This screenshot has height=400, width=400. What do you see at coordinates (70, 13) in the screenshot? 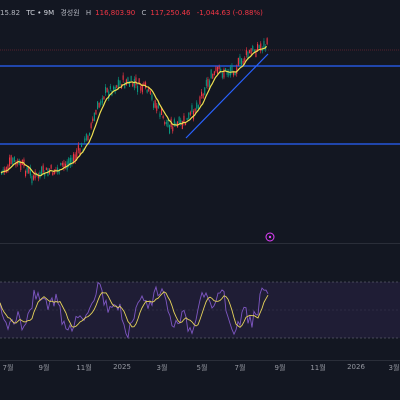
I see `legend-extra: 경성원` at bounding box center [70, 13].